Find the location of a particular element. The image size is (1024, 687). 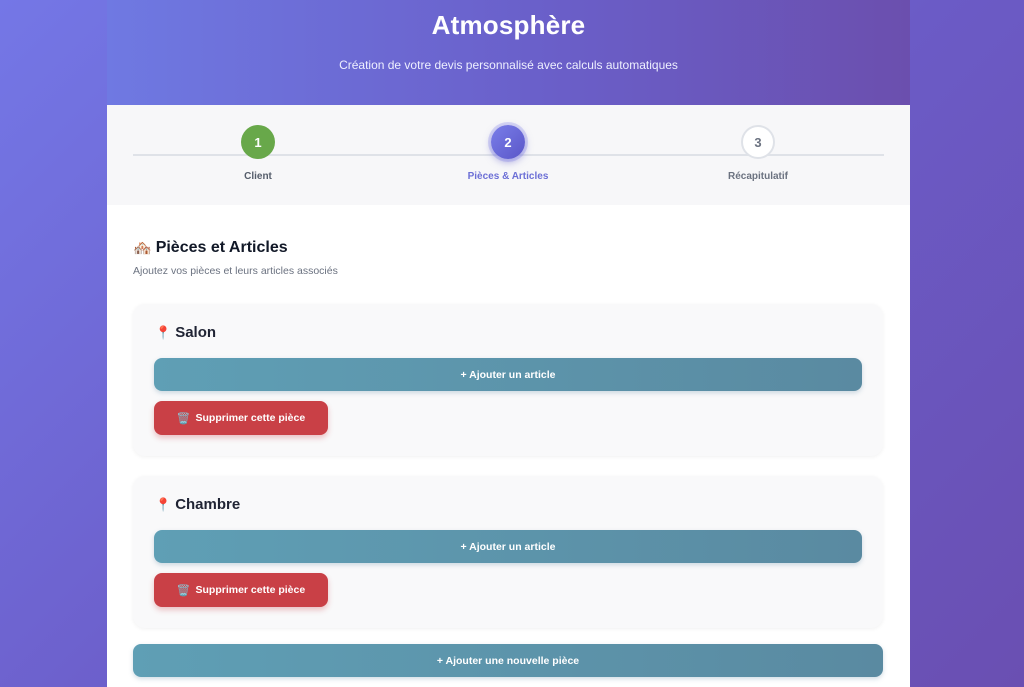

room-title: 📍 Salon is located at coordinates (185, 332).